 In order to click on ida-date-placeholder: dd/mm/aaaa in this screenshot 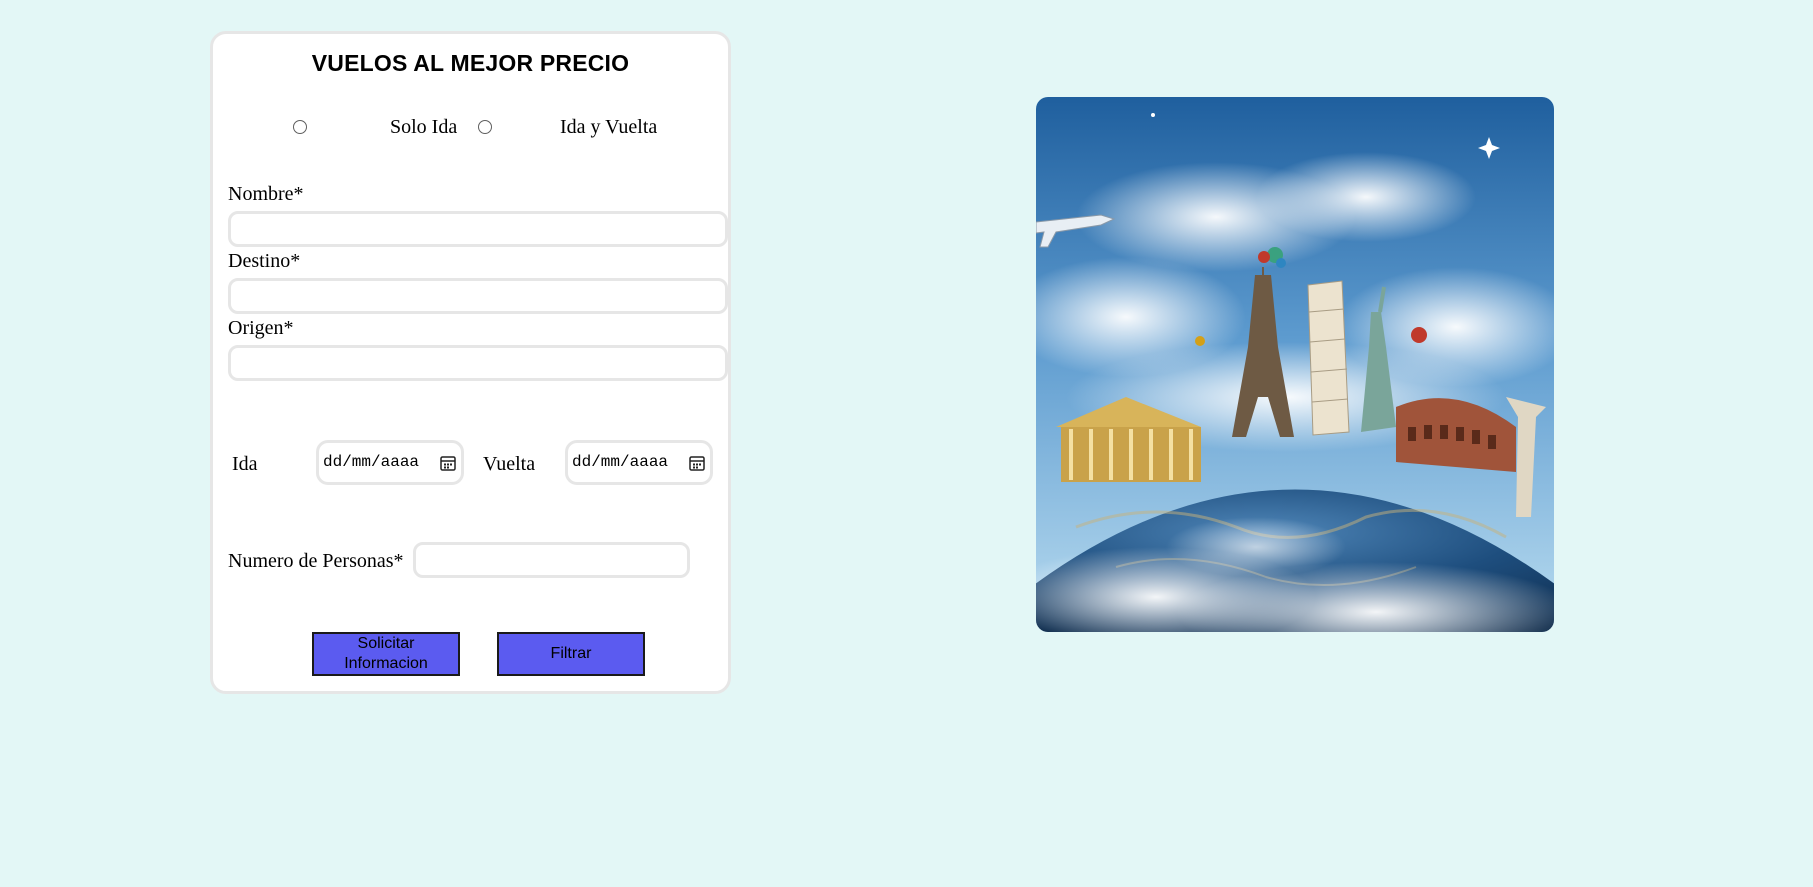, I will do `click(371, 462)`.